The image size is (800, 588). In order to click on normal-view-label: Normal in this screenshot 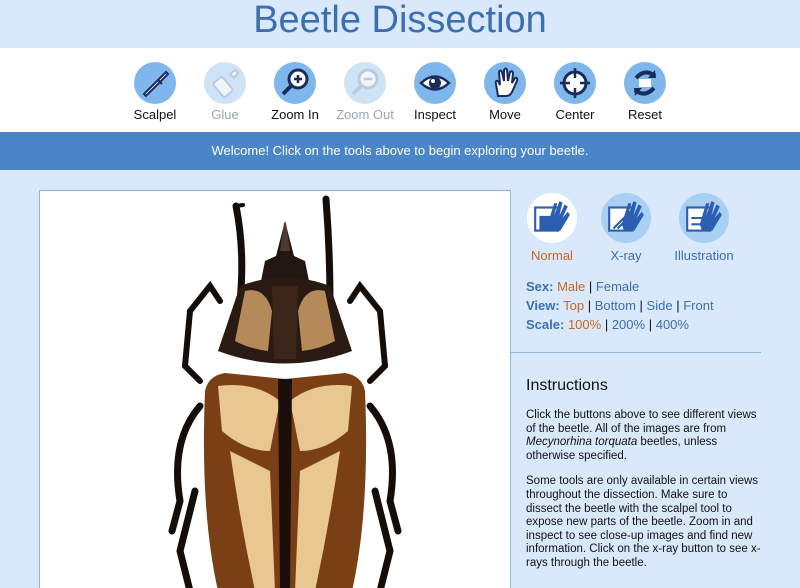, I will do `click(552, 255)`.